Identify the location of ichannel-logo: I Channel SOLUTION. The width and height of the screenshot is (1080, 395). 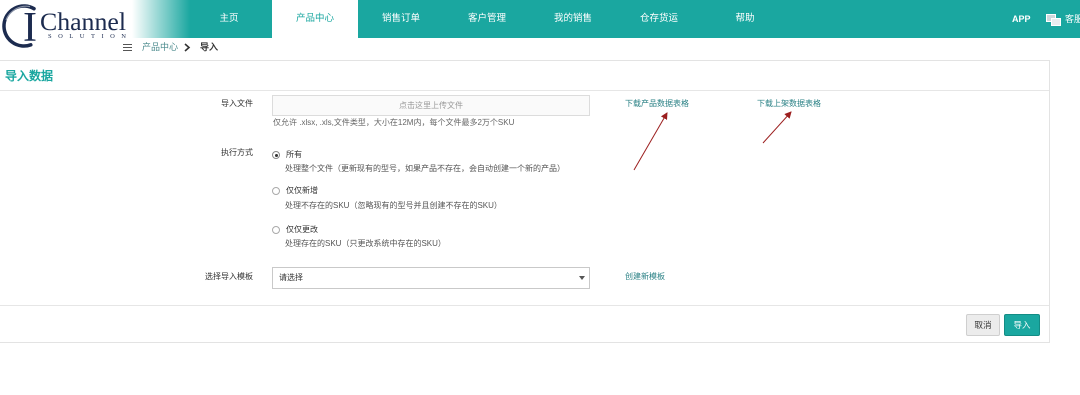
(67, 25).